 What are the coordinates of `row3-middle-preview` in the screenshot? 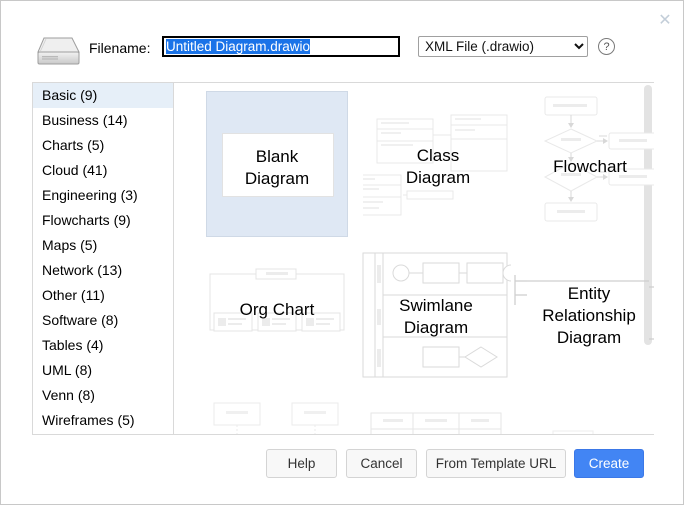 It's located at (436, 417).